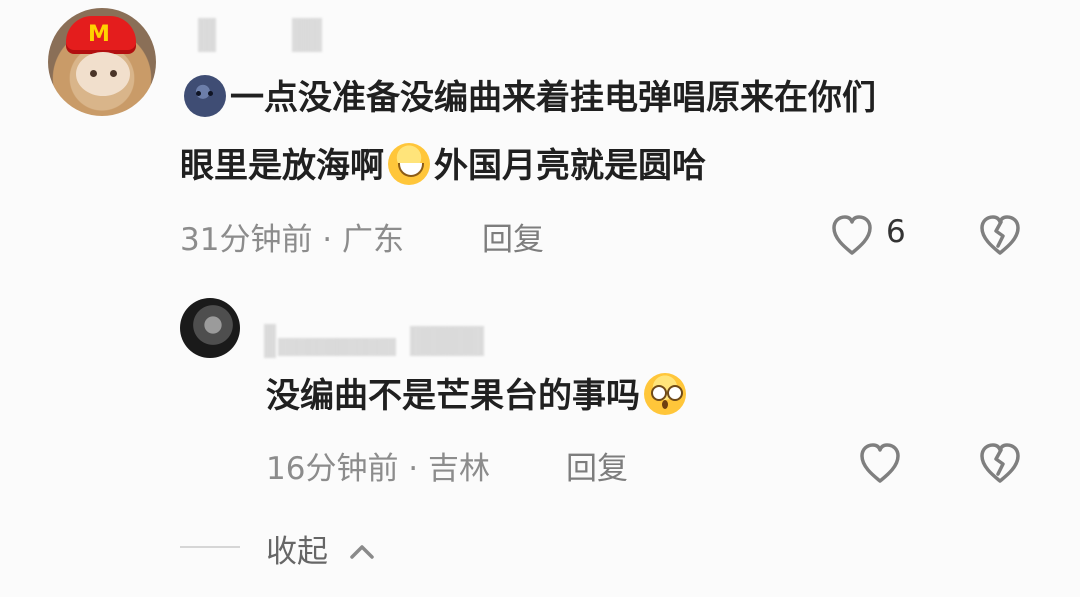 This screenshot has height=597, width=1080. What do you see at coordinates (570, 166) in the screenshot?
I see `comment-text-line-2-part-2: 外国月亮就是圆哈` at bounding box center [570, 166].